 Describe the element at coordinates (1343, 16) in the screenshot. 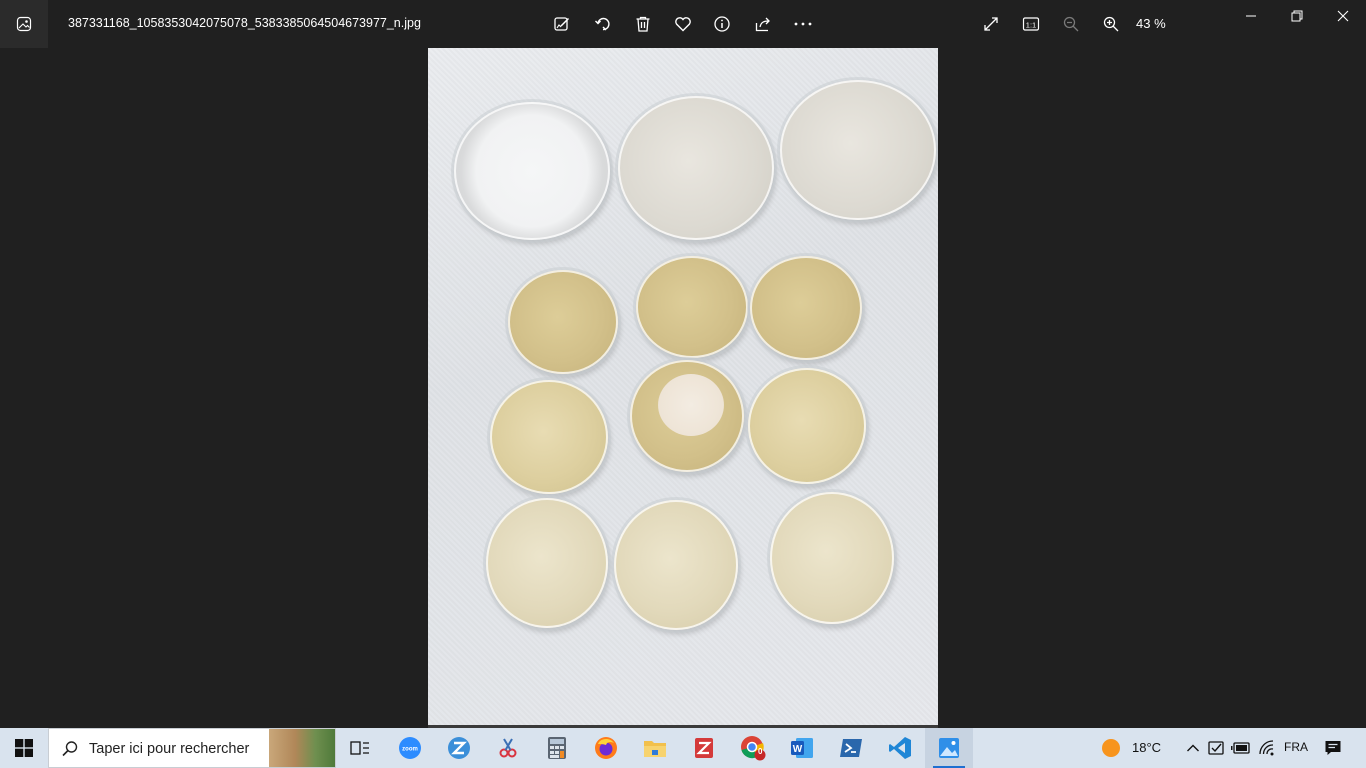

I see `close-button` at that location.